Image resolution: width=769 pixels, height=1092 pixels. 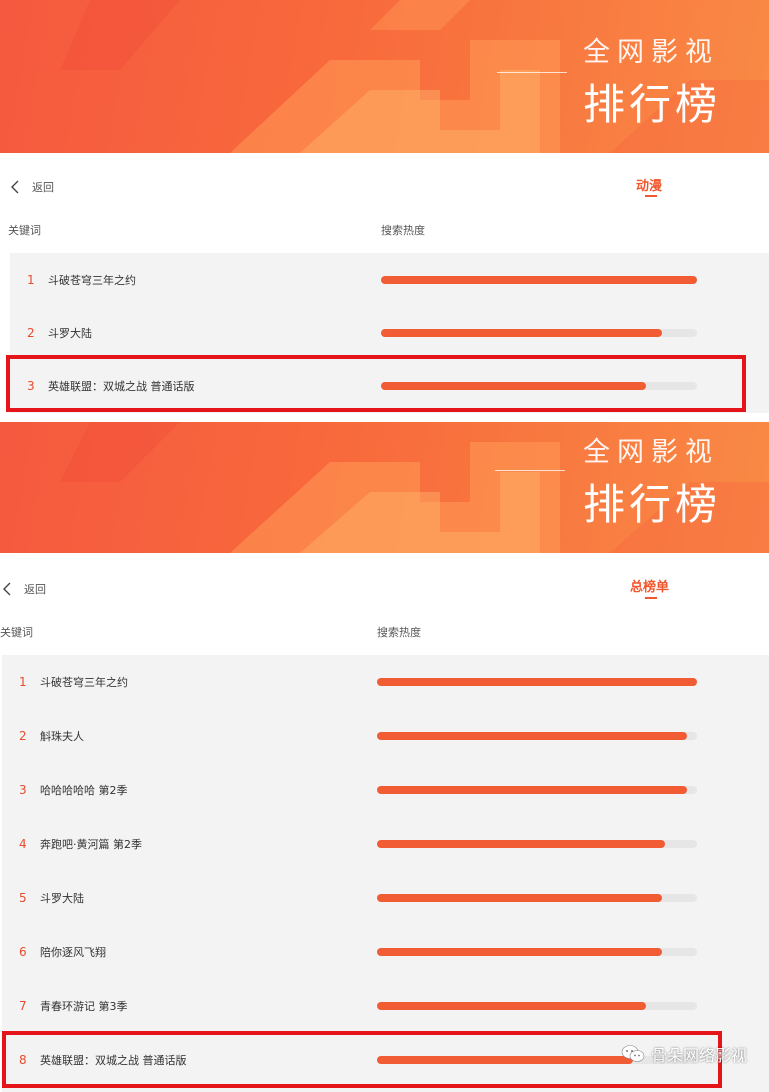 I want to click on list-item: 5 斗罗大陆, so click(x=385, y=898).